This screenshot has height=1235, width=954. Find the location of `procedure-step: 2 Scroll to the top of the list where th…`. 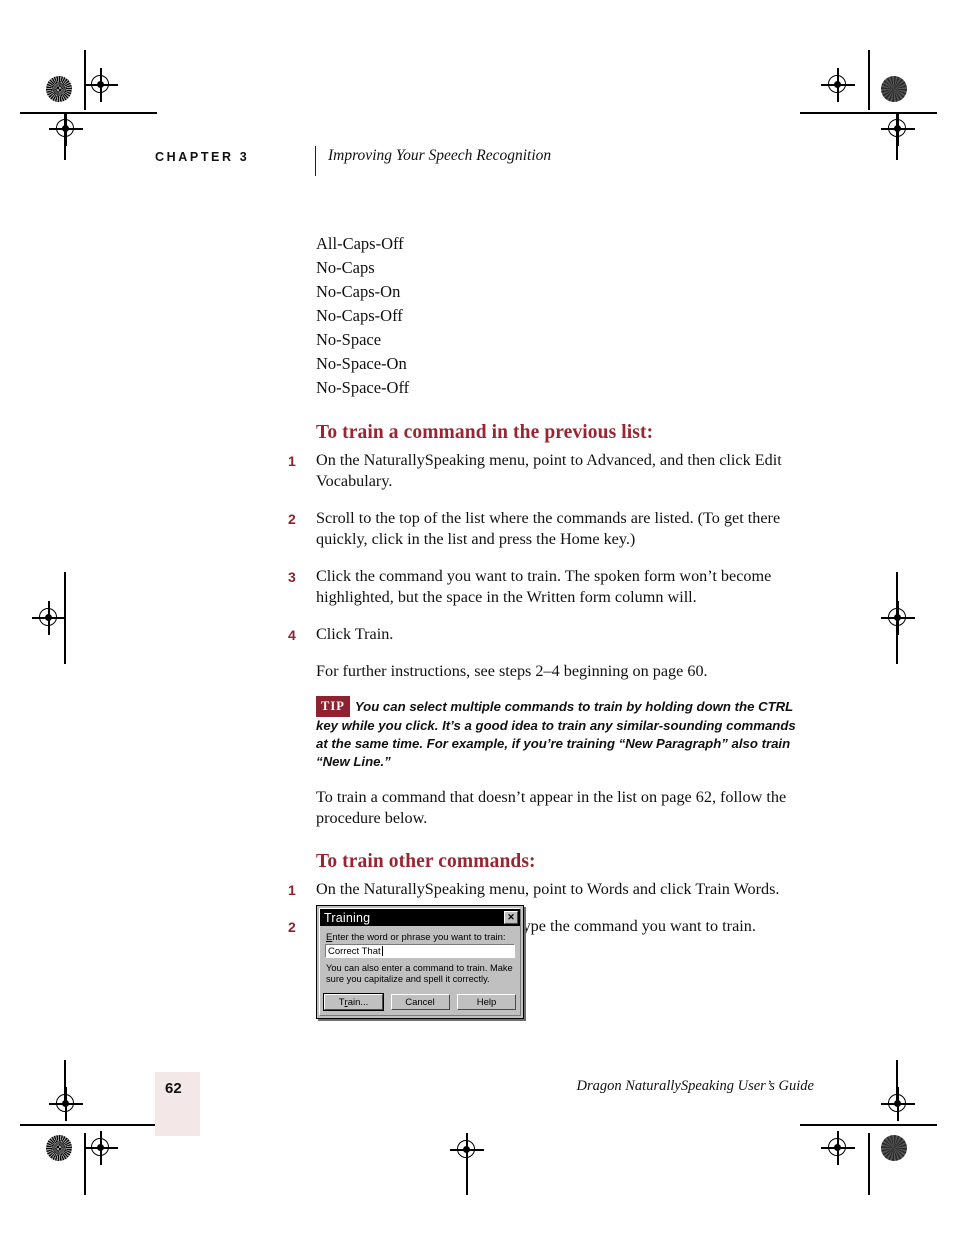

procedure-step: 2 Scroll to the top of the list where th… is located at coordinates (548, 529).